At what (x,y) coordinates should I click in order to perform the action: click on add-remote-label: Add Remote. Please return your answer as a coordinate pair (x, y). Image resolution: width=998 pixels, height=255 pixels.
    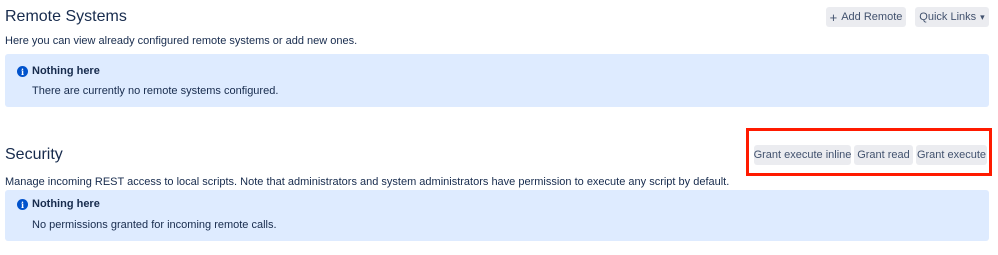
    Looking at the image, I should click on (872, 17).